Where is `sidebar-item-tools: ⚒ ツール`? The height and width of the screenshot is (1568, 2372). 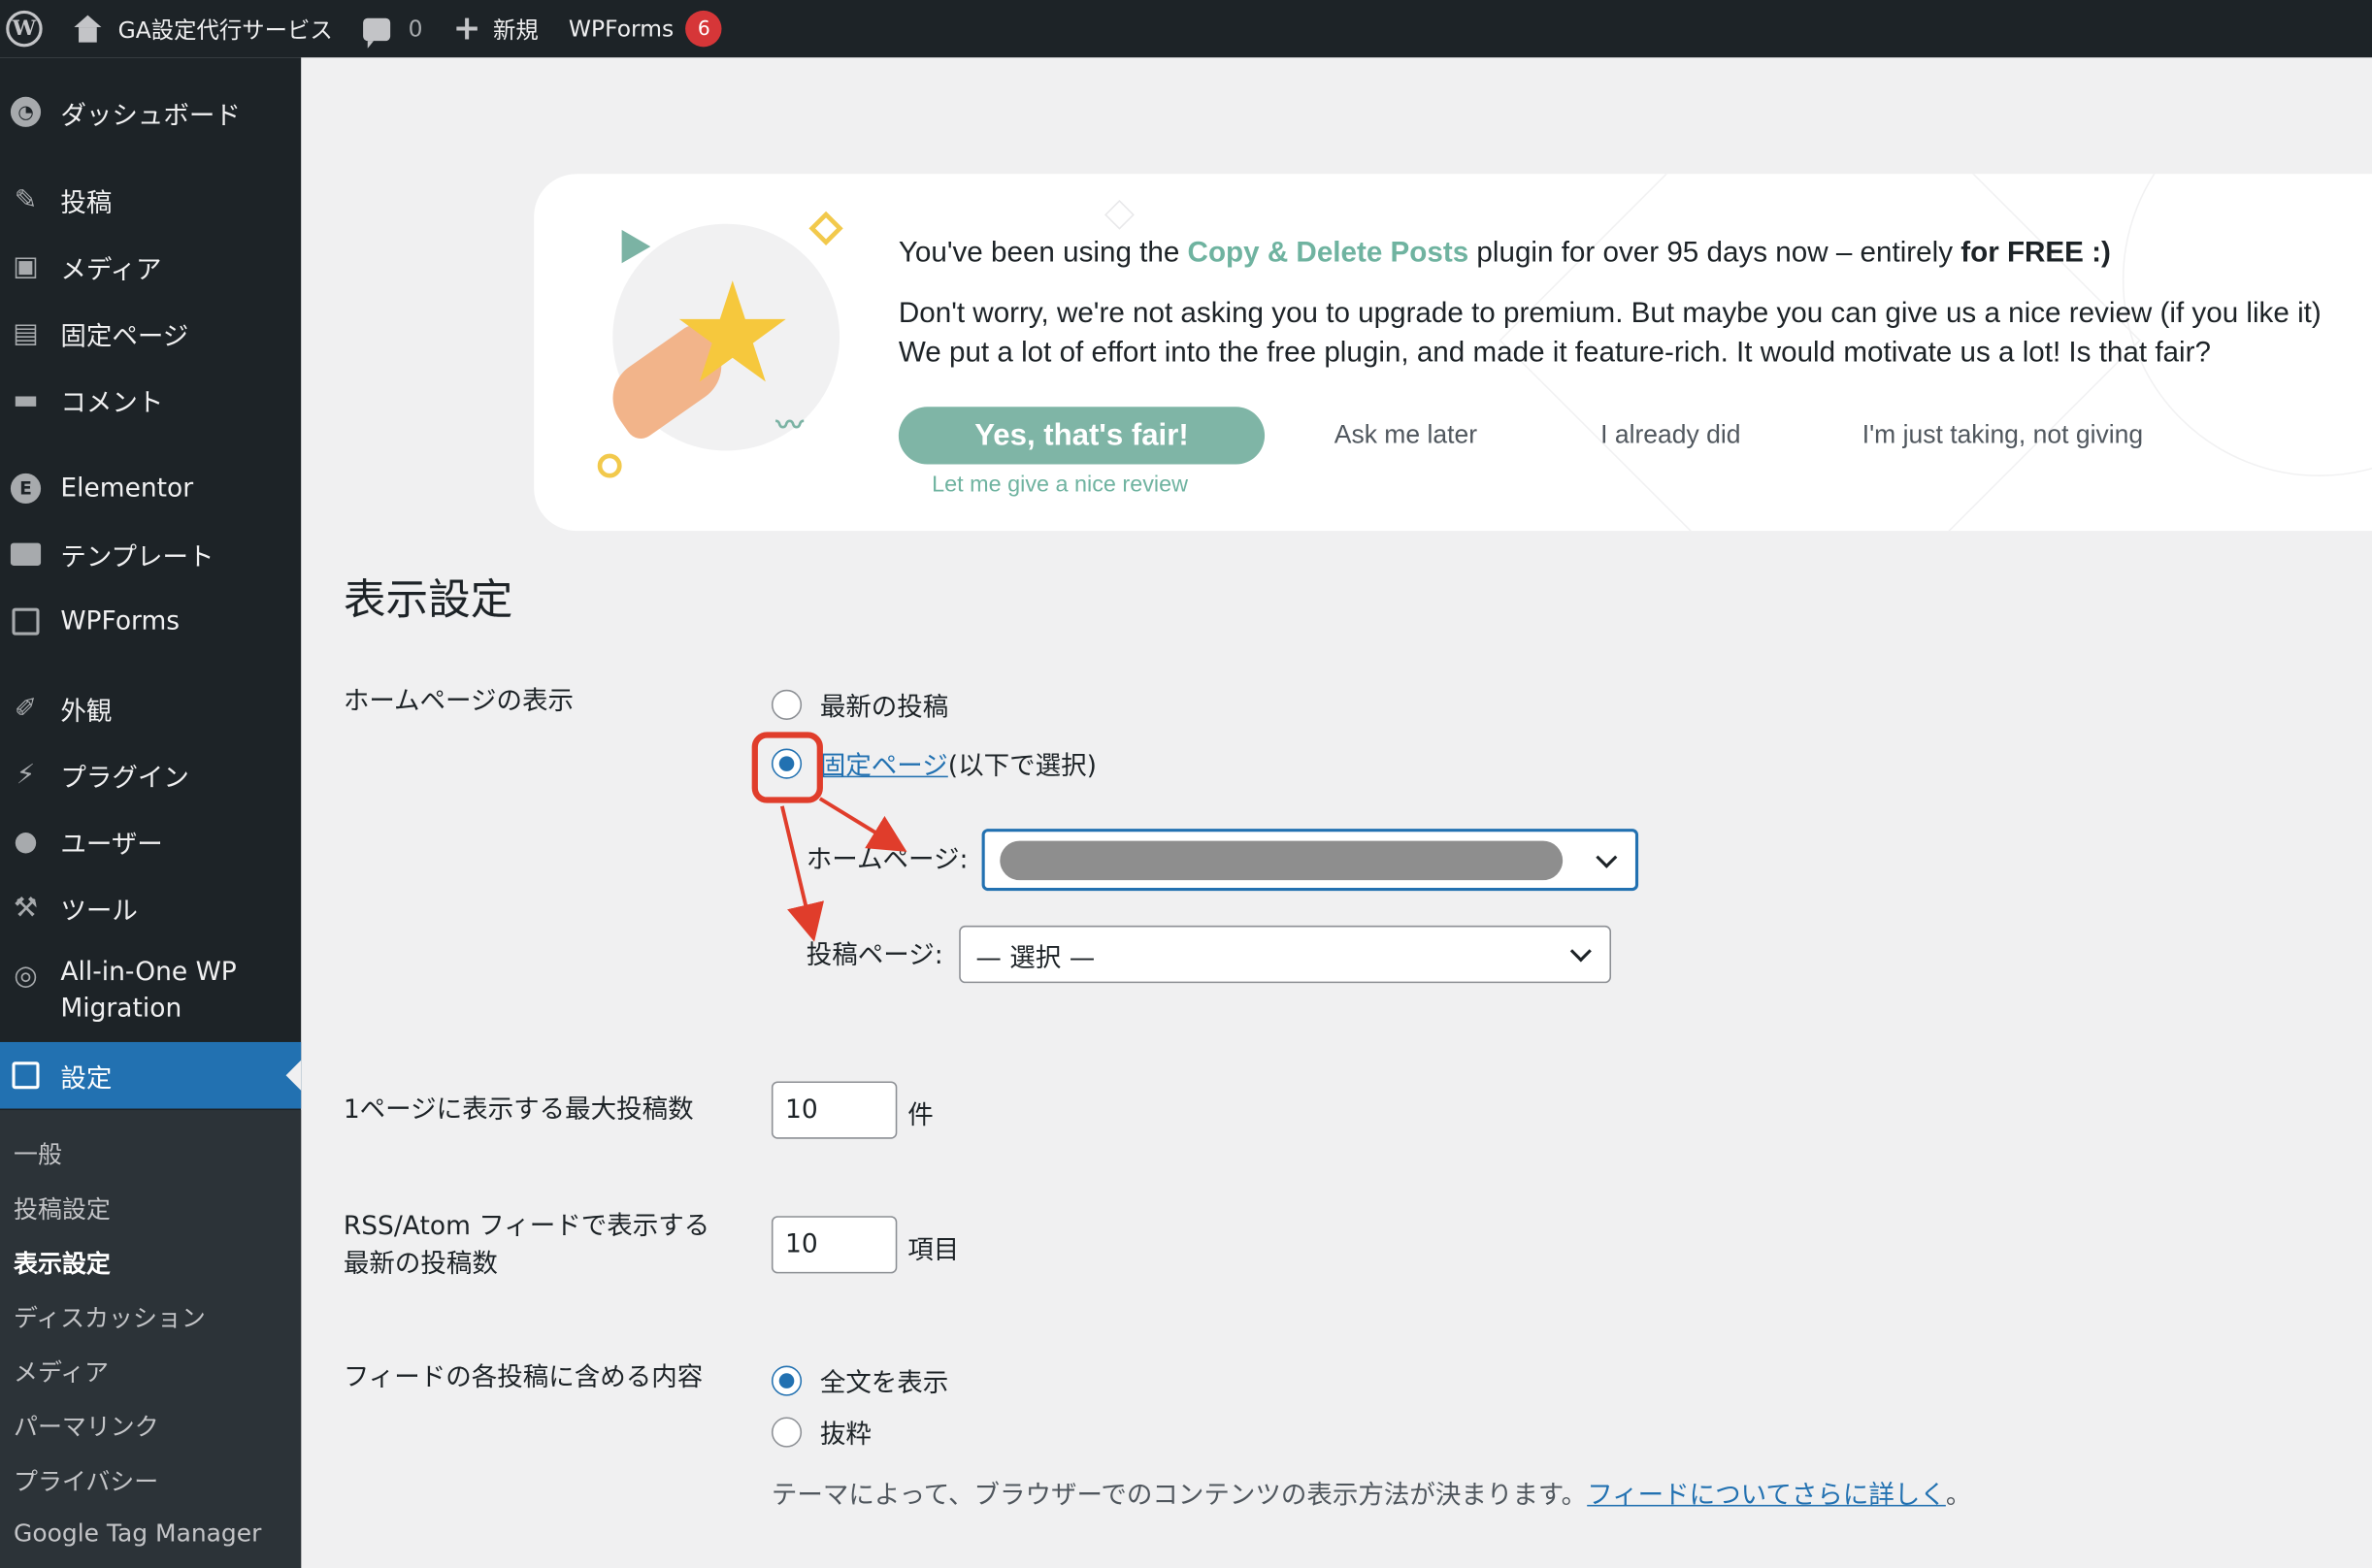 sidebar-item-tools: ⚒ ツール is located at coordinates (150, 907).